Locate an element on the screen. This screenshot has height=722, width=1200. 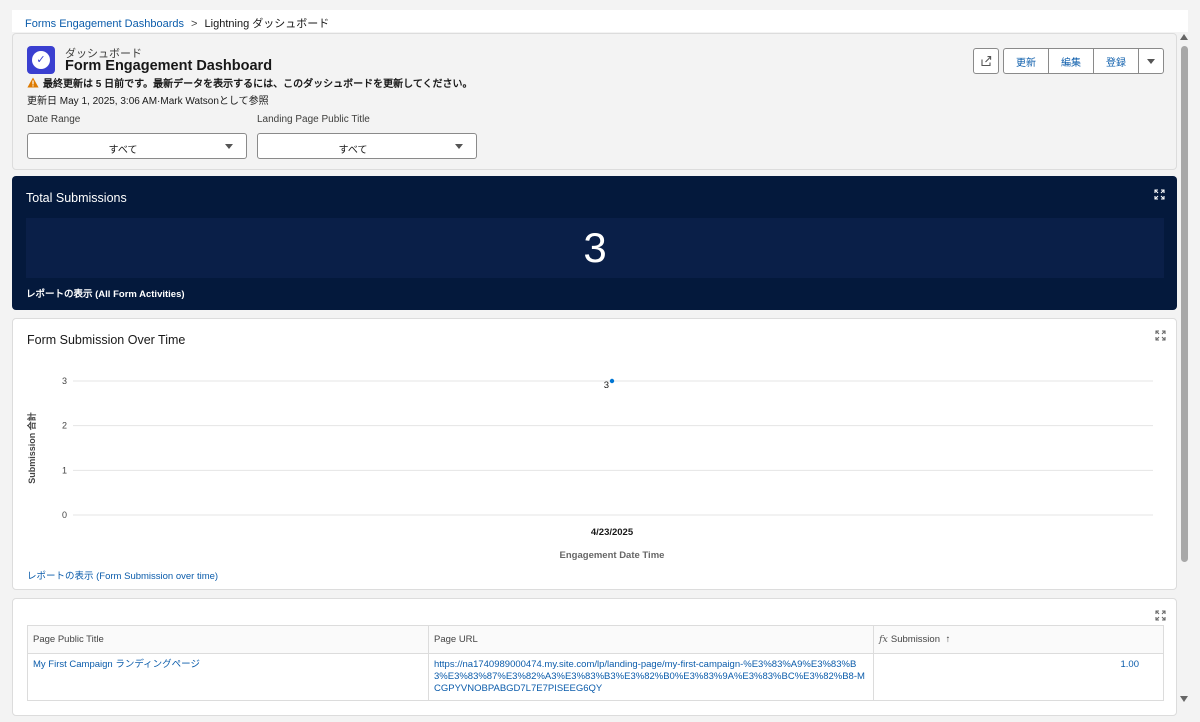
filter-landing-page-label: Landing Page Public Title is located at coordinates (313, 119).